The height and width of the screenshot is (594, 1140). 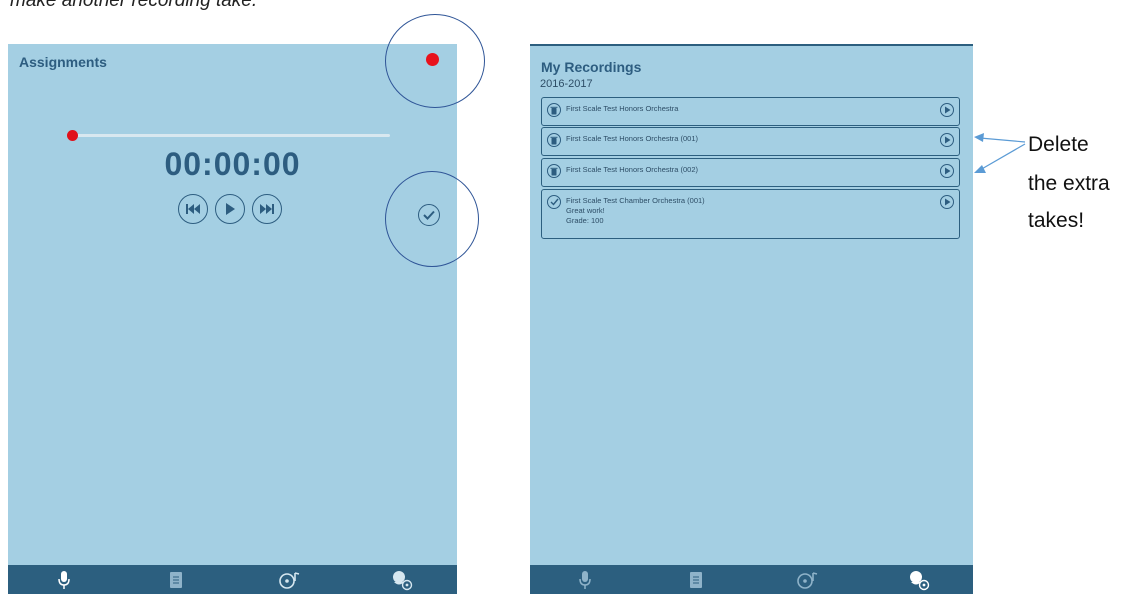 What do you see at coordinates (72, 135) in the screenshot?
I see `playback-slider-knob` at bounding box center [72, 135].